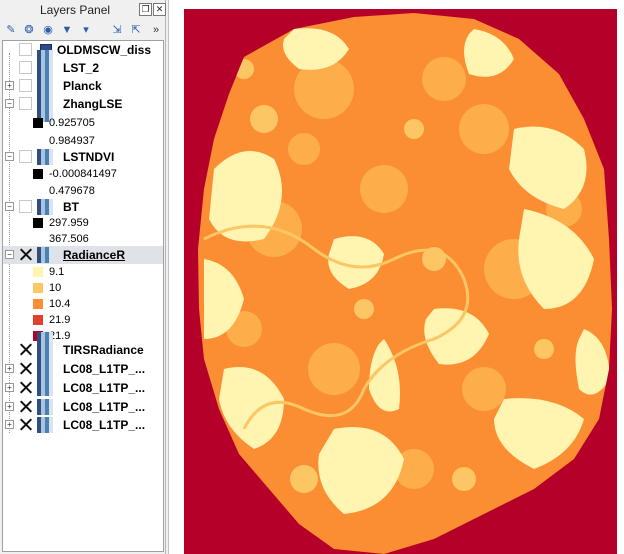 Image resolution: width=624 pixels, height=554 pixels. Describe the element at coordinates (60, 304) in the screenshot. I see `legend-label: 10.4` at that location.